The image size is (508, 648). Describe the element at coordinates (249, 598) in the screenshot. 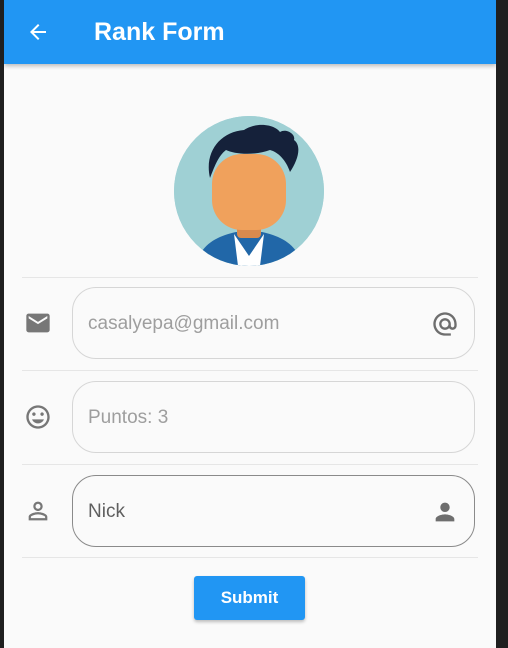

I see `submit-button: Submit` at that location.